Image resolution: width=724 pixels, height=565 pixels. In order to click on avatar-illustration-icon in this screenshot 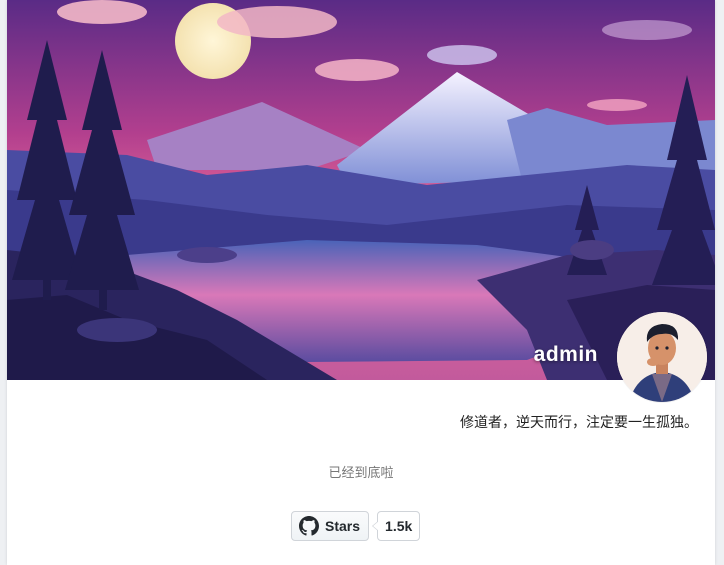, I will do `click(662, 357)`.